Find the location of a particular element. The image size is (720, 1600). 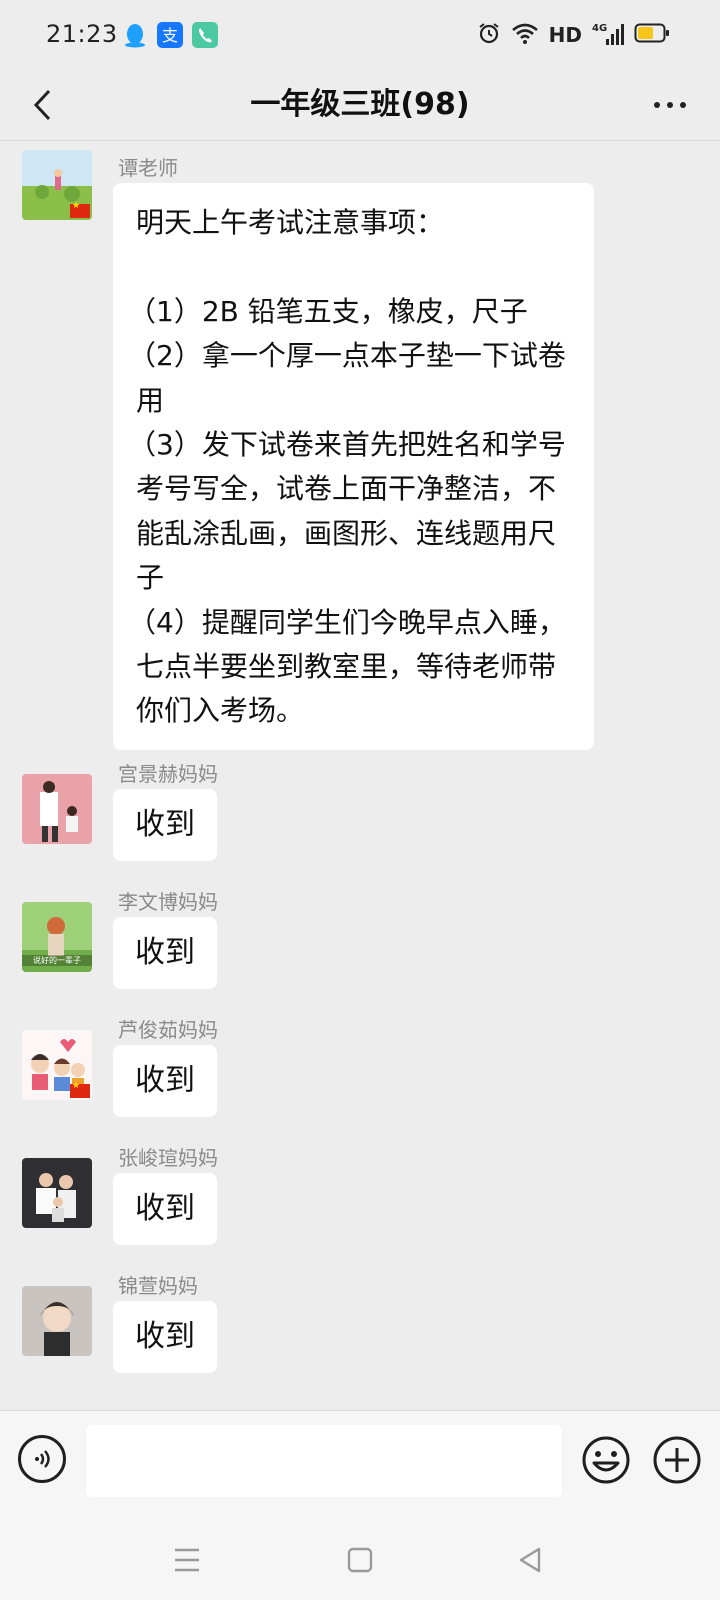

input-bar is located at coordinates (360, 1465).